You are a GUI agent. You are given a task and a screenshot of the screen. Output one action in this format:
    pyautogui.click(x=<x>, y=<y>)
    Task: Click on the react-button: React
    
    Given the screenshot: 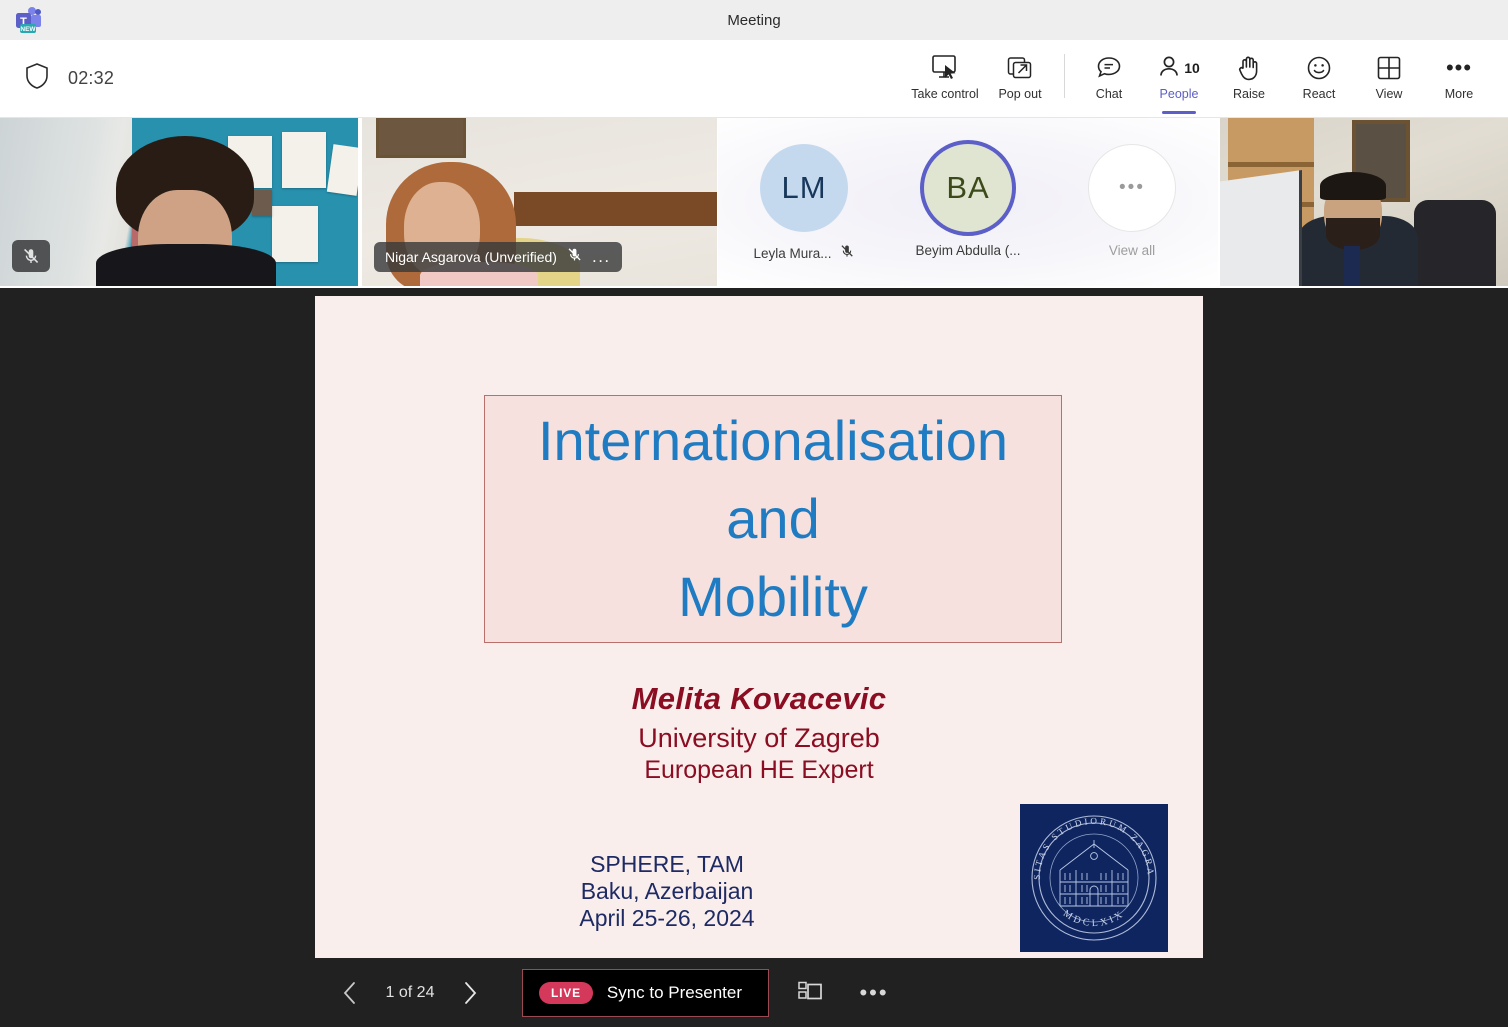 What is the action you would take?
    pyautogui.click(x=1319, y=79)
    